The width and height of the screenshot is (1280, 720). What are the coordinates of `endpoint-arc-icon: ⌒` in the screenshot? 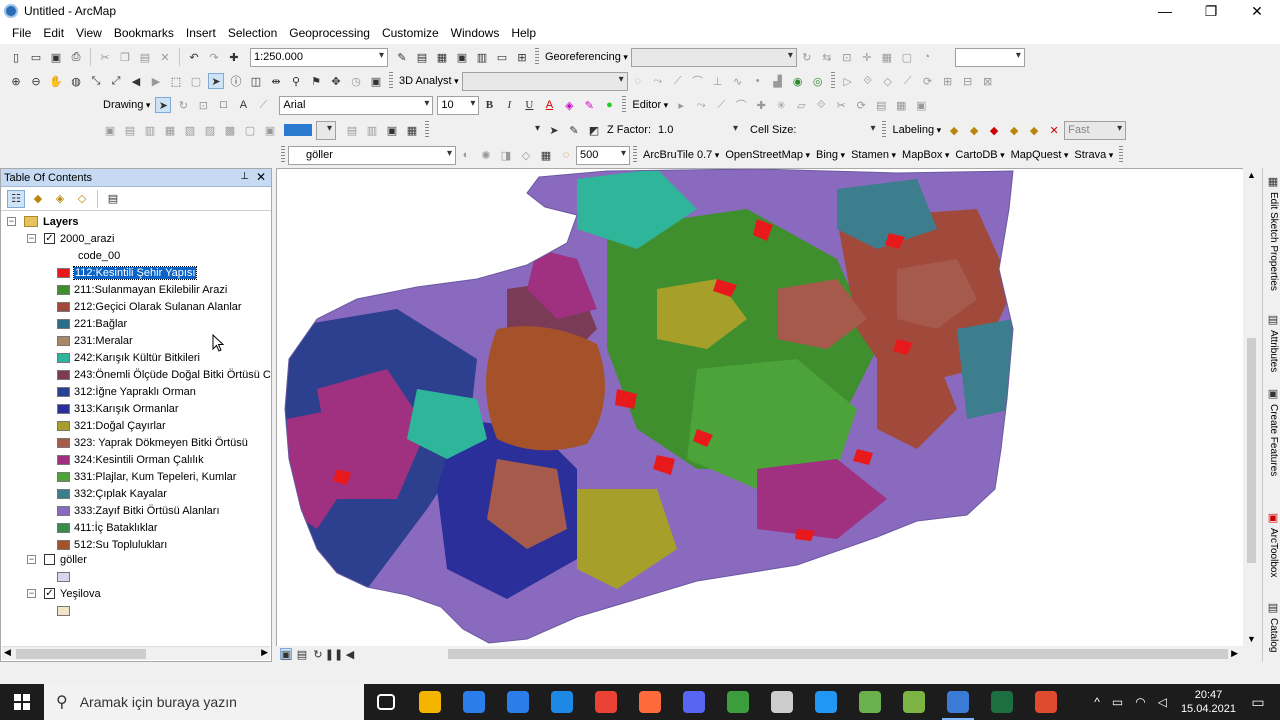 It's located at (741, 105).